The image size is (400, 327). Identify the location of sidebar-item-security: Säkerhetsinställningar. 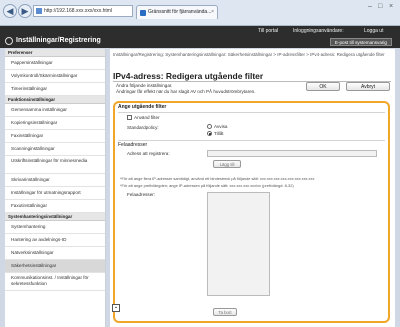
(55, 266).